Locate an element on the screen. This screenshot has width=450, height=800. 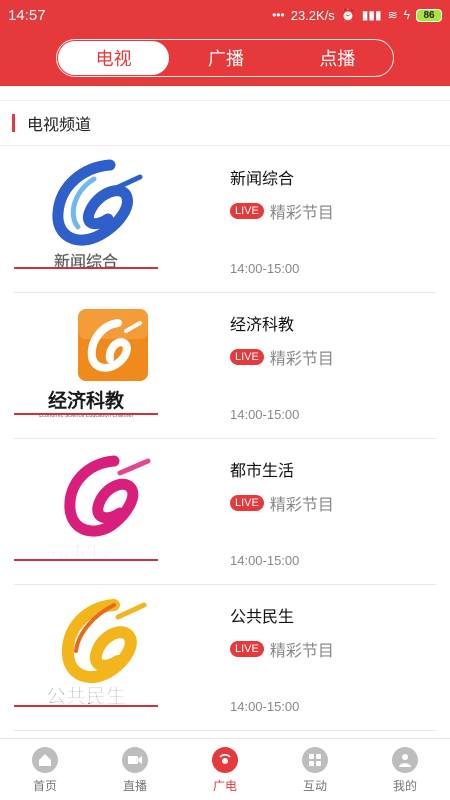
nav-label: 广电 is located at coordinates (224, 786).